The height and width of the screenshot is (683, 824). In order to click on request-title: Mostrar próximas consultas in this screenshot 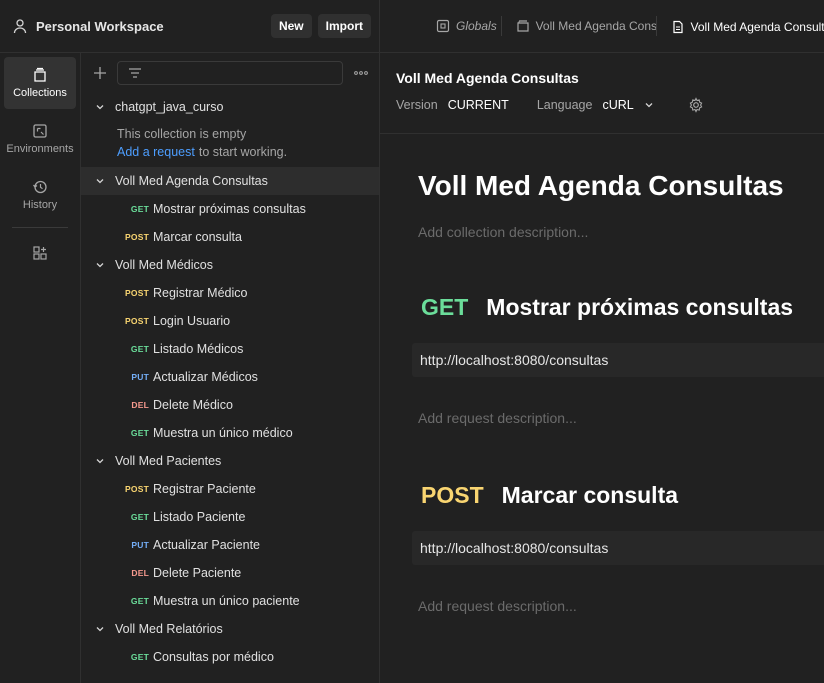, I will do `click(639, 307)`.